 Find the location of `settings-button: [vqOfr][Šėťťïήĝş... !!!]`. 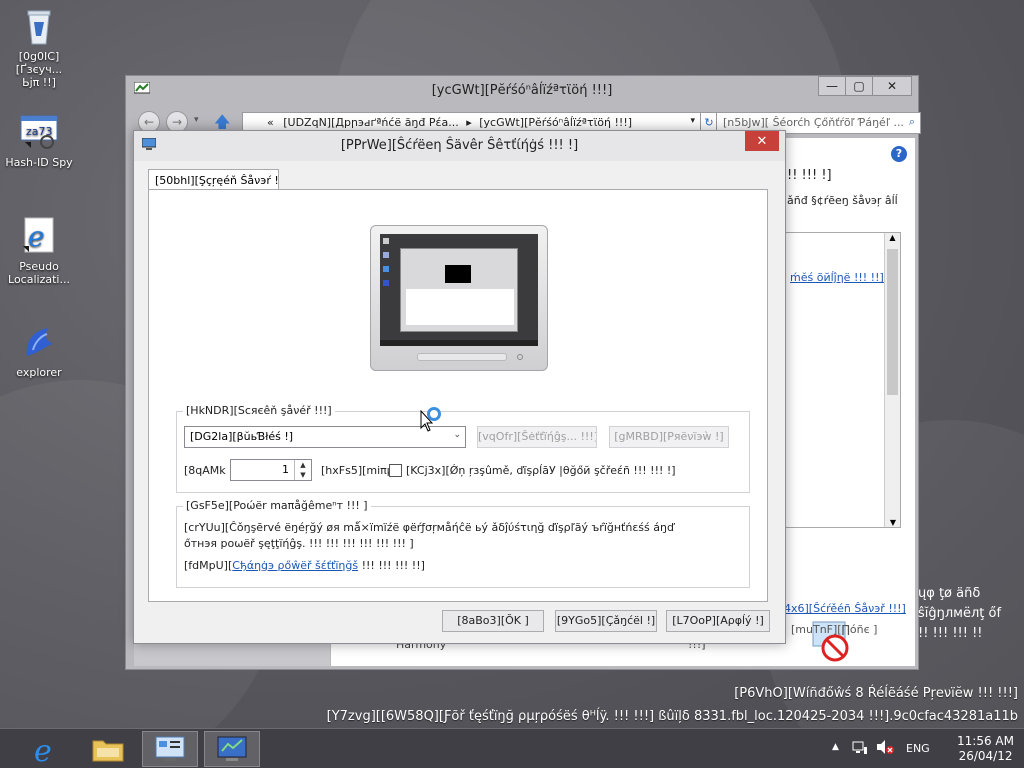

settings-button: [vqOfr][Šėťťïήĝş... !!!] is located at coordinates (537, 437).